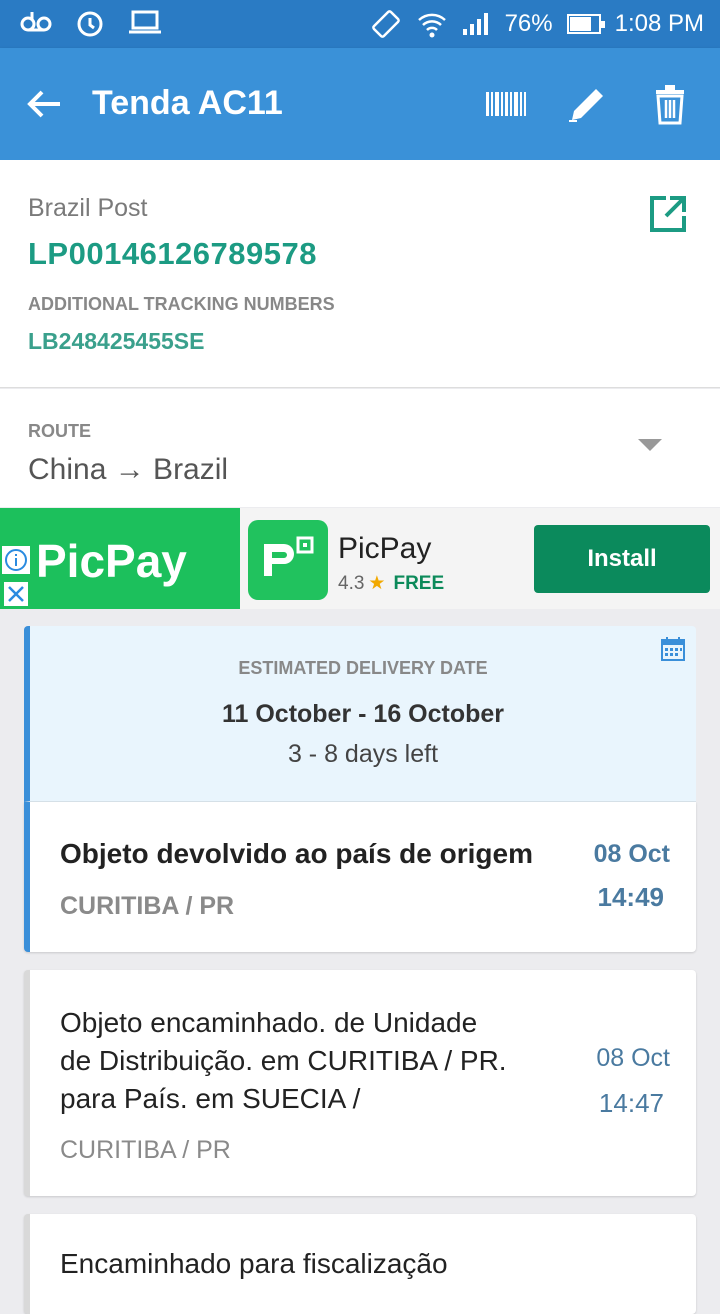 This screenshot has width=720, height=1314. What do you see at coordinates (44, 104) in the screenshot?
I see `back-arrow-icon` at bounding box center [44, 104].